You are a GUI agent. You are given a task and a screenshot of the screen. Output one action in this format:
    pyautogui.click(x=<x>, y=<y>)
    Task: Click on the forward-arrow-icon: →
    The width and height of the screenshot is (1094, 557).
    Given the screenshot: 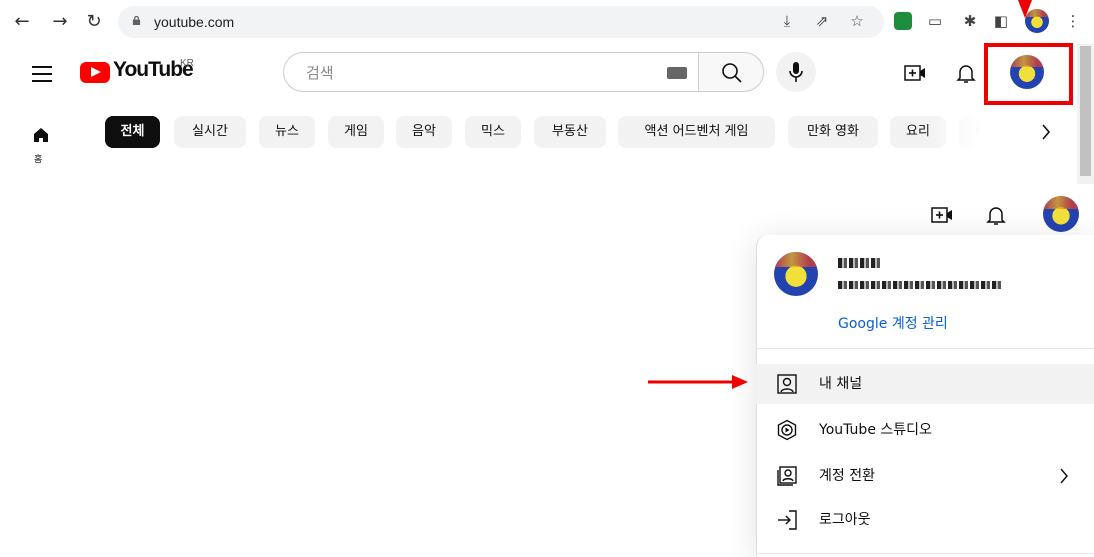 What is the action you would take?
    pyautogui.click(x=60, y=22)
    